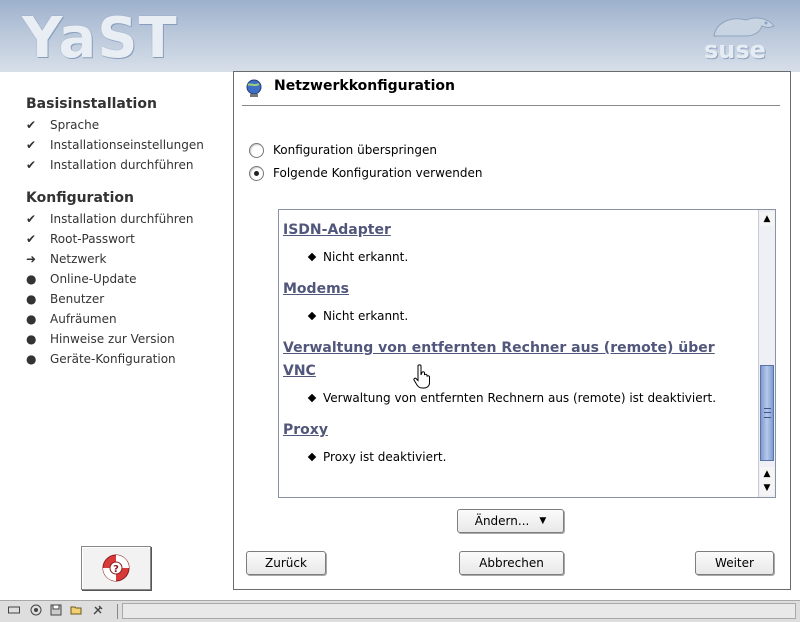 The image size is (800, 622). What do you see at coordinates (254, 88) in the screenshot?
I see `network-globe-icon` at bounding box center [254, 88].